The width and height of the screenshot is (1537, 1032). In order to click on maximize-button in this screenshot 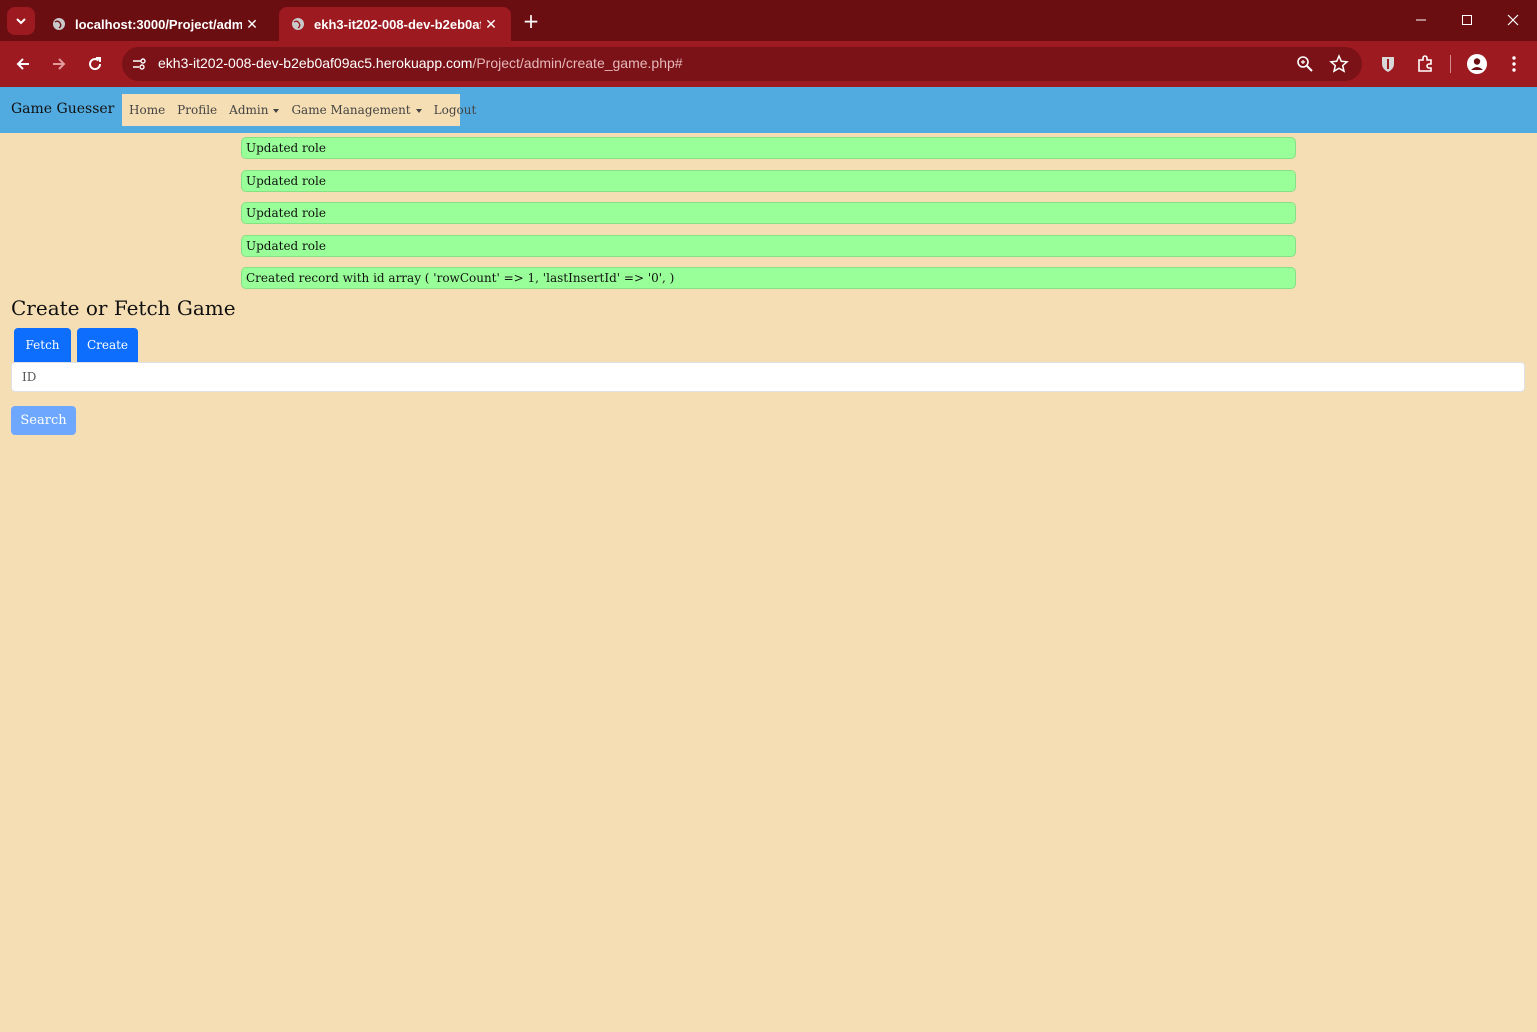, I will do `click(1467, 20)`.